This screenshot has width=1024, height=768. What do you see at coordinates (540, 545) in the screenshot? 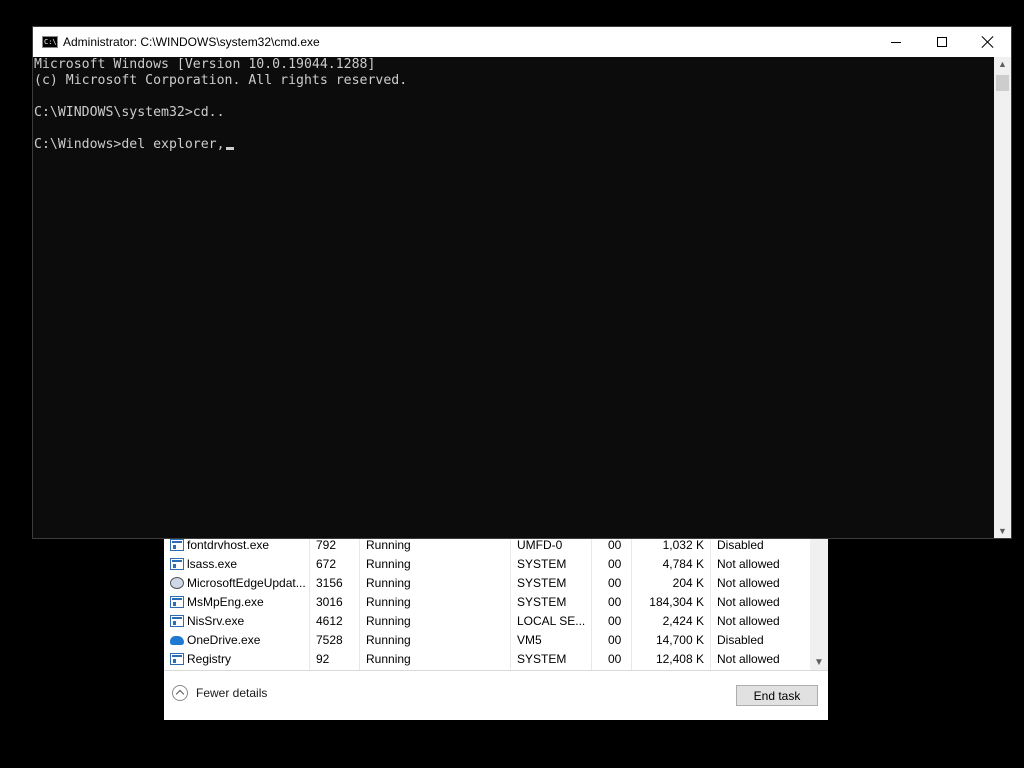
I see `process-user: UMFD-0` at bounding box center [540, 545].